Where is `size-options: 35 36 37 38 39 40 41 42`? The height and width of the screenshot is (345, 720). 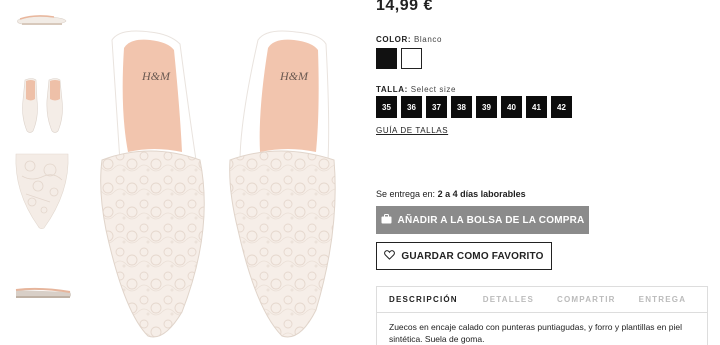 size-options: 35 36 37 38 39 40 41 42 is located at coordinates (474, 107).